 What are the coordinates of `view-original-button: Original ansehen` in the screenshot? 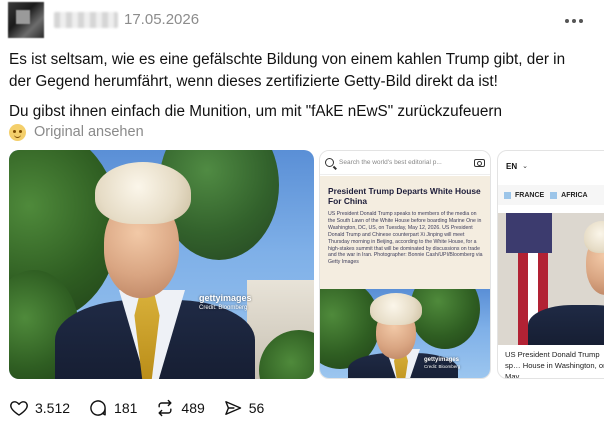 It's located at (76, 132).